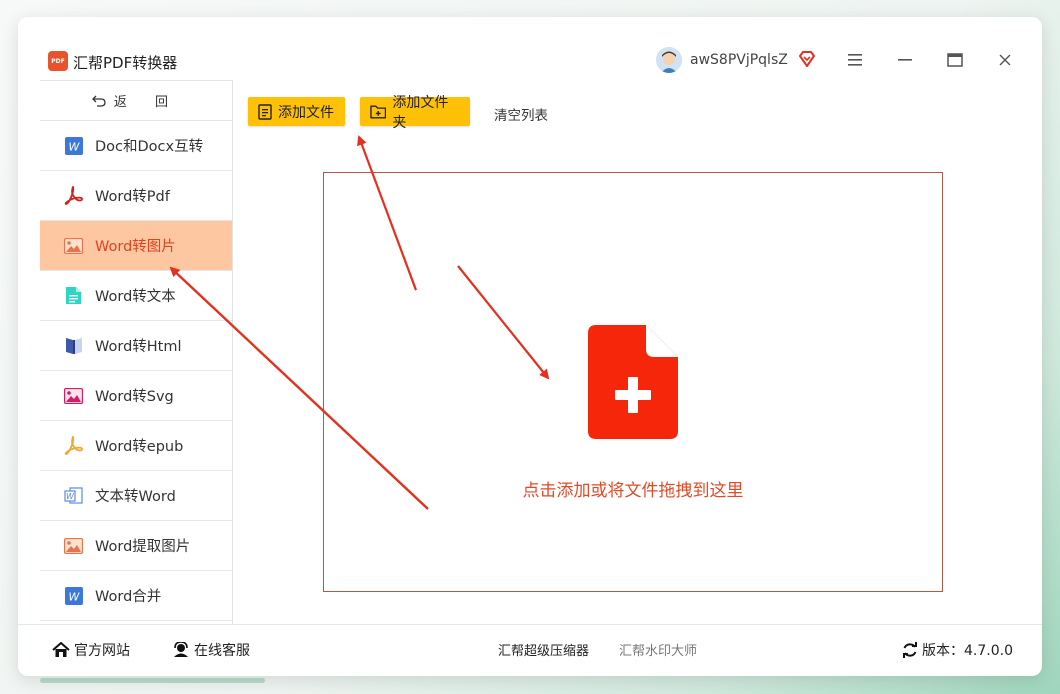 The image size is (1060, 694). I want to click on pdf-icon, so click(73, 195).